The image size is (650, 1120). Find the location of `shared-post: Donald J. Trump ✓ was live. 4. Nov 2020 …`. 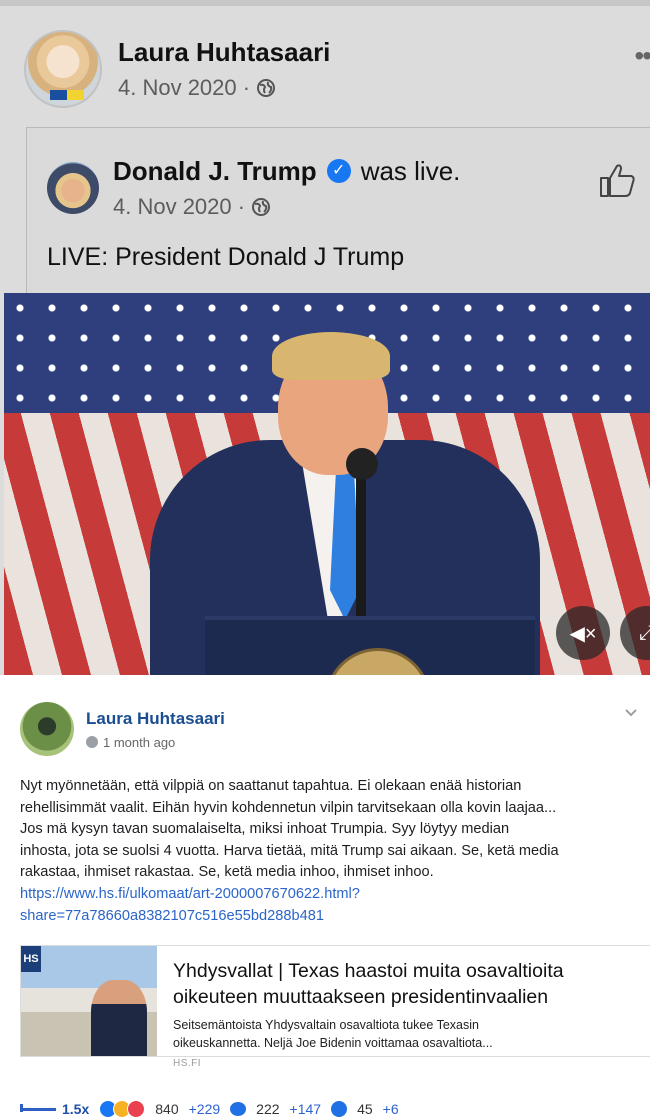

shared-post: Donald J. Trump ✓ was live. 4. Nov 2020 … is located at coordinates (338, 213).